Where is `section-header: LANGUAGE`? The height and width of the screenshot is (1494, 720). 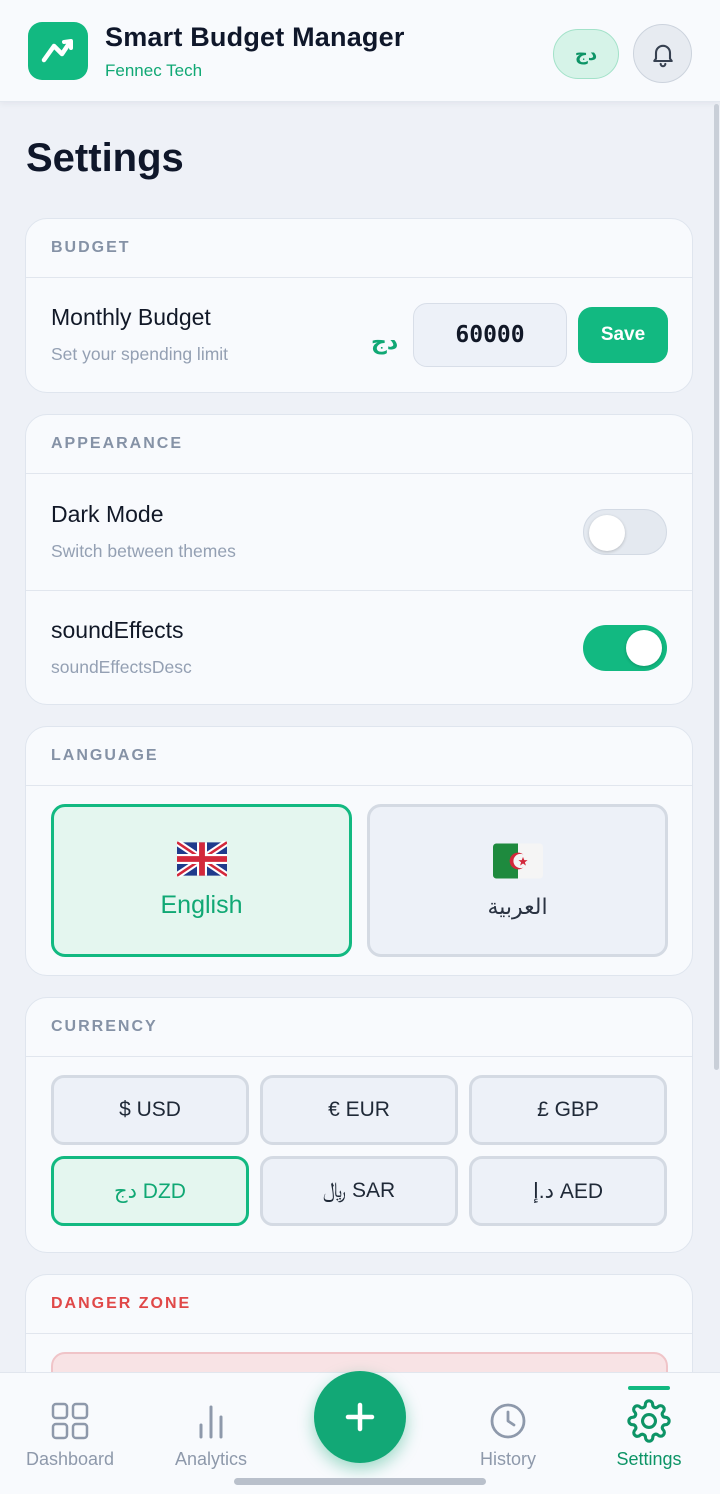 section-header: LANGUAGE is located at coordinates (359, 756).